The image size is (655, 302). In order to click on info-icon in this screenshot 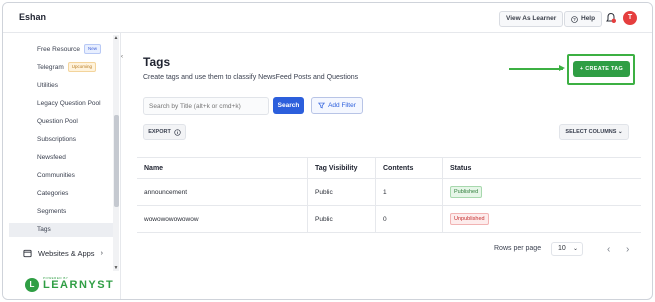, I will do `click(177, 132)`.